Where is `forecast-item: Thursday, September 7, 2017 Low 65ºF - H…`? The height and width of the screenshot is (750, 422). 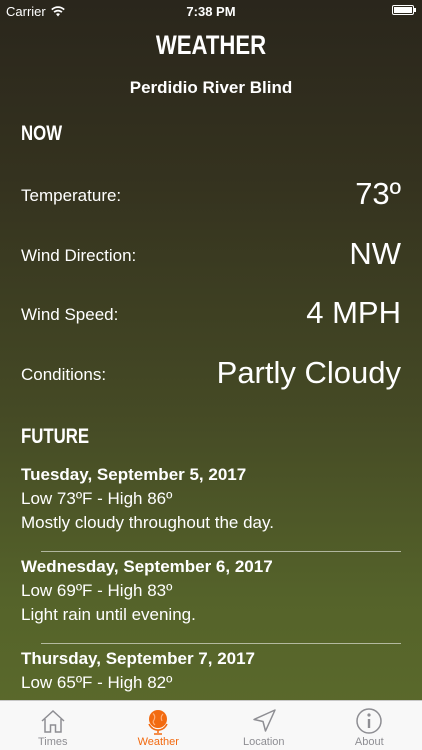
forecast-item: Thursday, September 7, 2017 Low 65ºF - H… is located at coordinates (211, 671).